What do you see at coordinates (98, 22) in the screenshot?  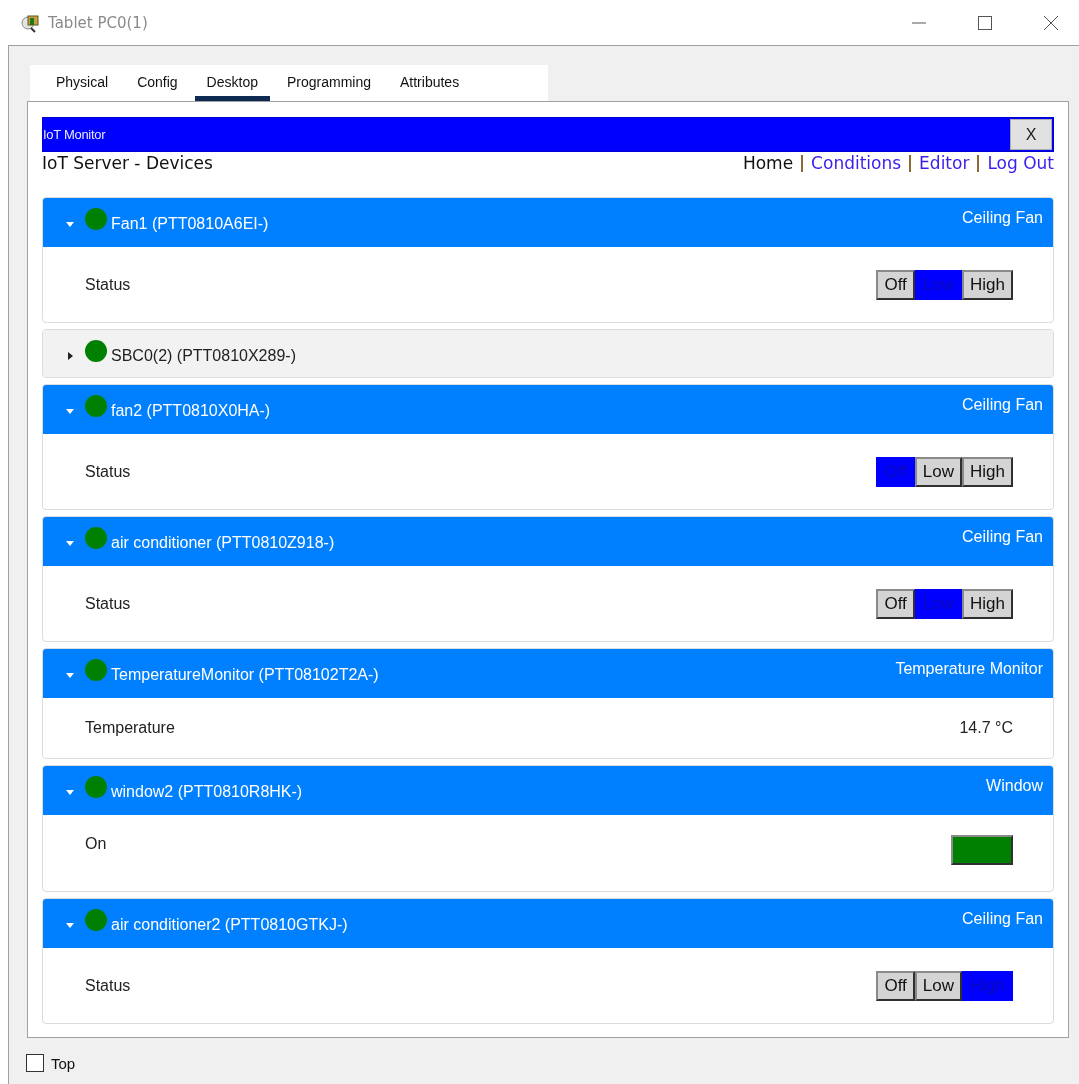 I see `window-title: Tablet PC0(1)` at bounding box center [98, 22].